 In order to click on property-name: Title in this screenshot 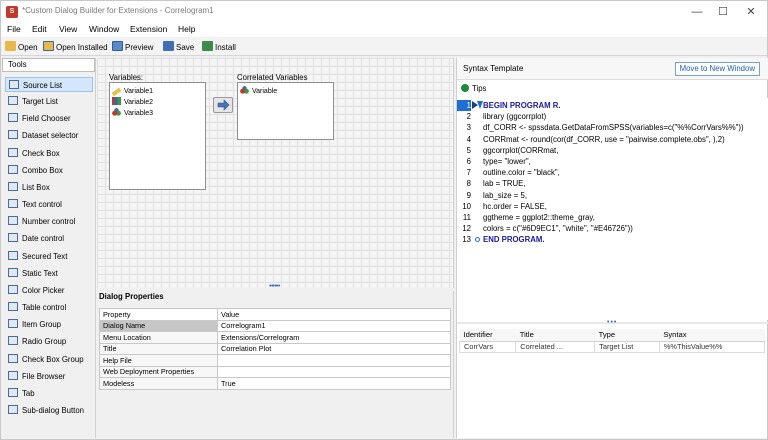, I will do `click(158, 348)`.